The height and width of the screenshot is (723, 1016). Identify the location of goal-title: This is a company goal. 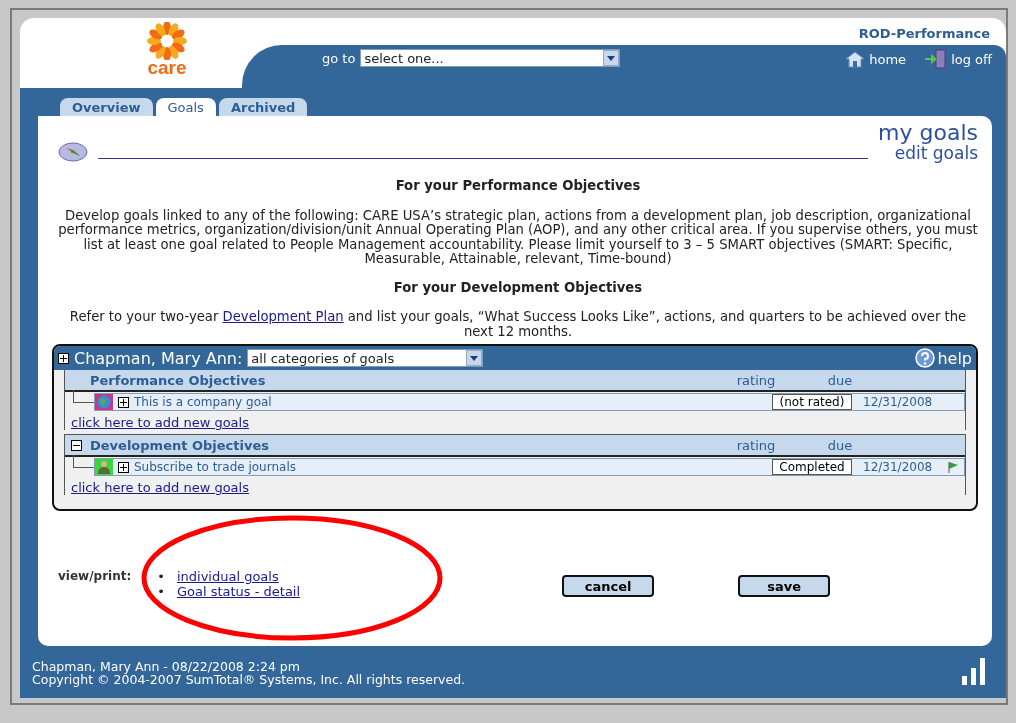
(450, 402).